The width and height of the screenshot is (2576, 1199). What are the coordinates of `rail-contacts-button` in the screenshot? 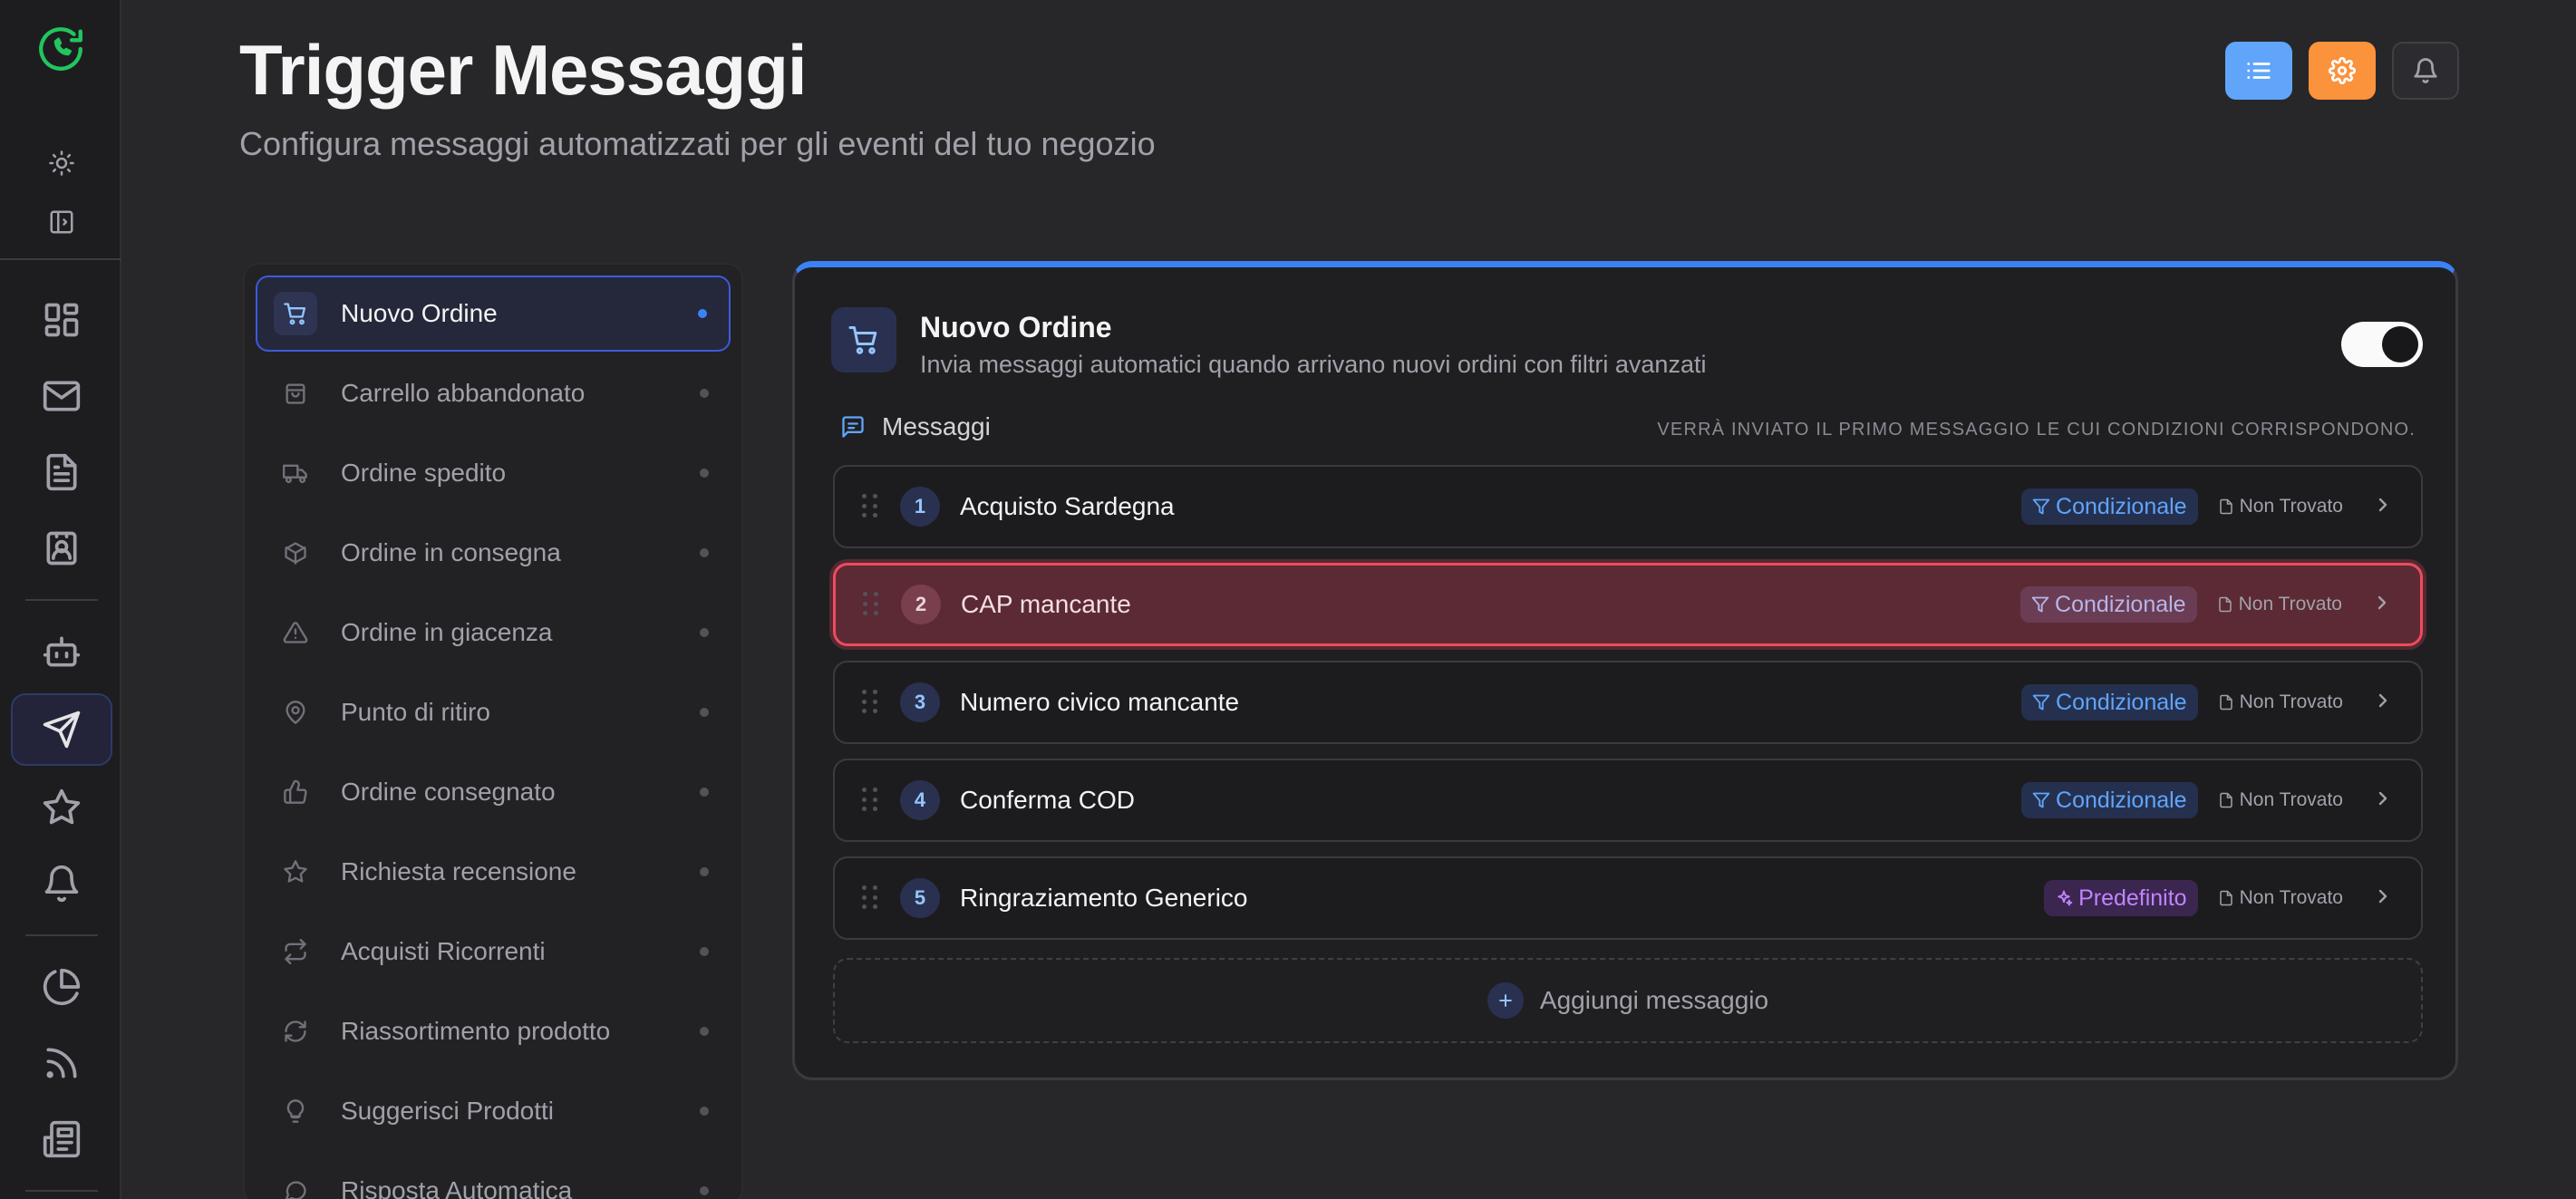 It's located at (61, 548).